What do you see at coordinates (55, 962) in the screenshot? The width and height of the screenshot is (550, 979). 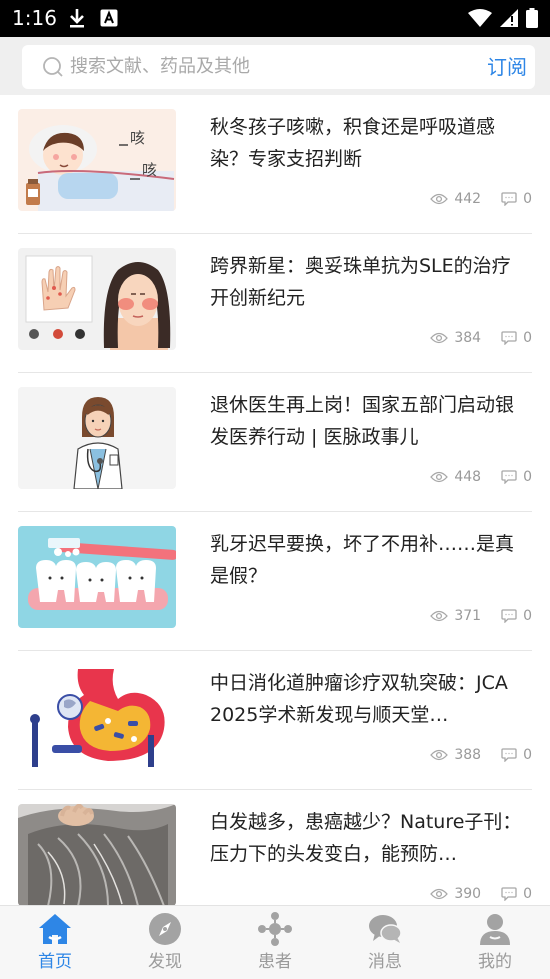 I see `nav-label: 首页` at bounding box center [55, 962].